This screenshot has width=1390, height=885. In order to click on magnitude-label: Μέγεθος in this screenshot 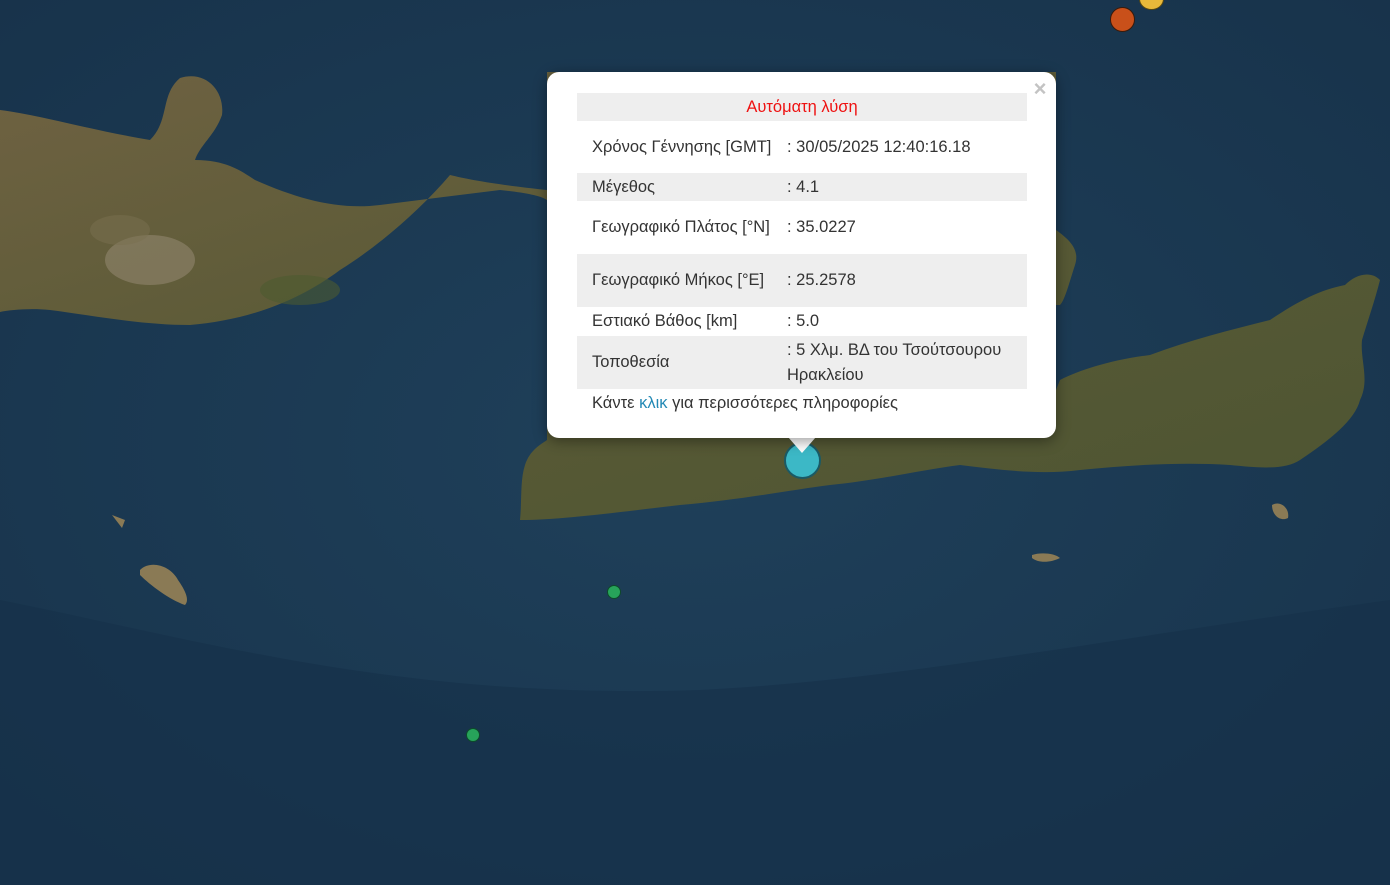, I will do `click(674, 187)`.